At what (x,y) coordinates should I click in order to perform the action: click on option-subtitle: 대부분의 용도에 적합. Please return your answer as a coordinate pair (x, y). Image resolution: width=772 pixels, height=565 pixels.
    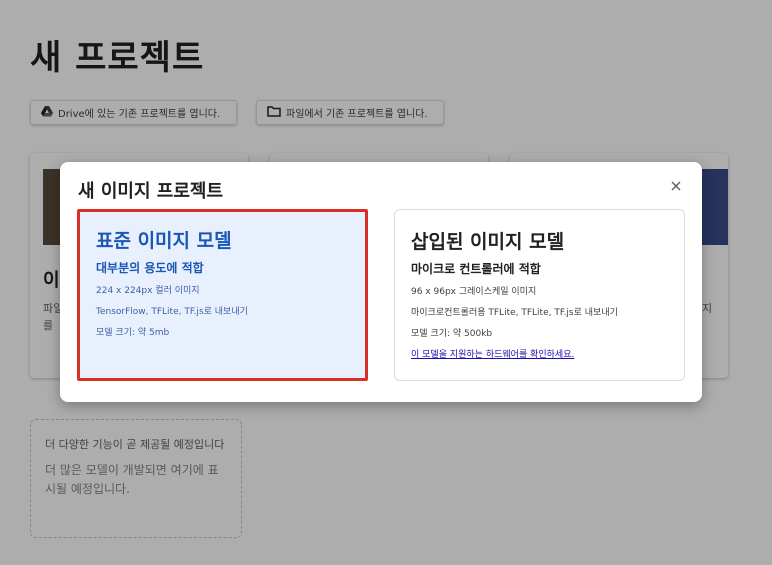
    Looking at the image, I should click on (150, 268).